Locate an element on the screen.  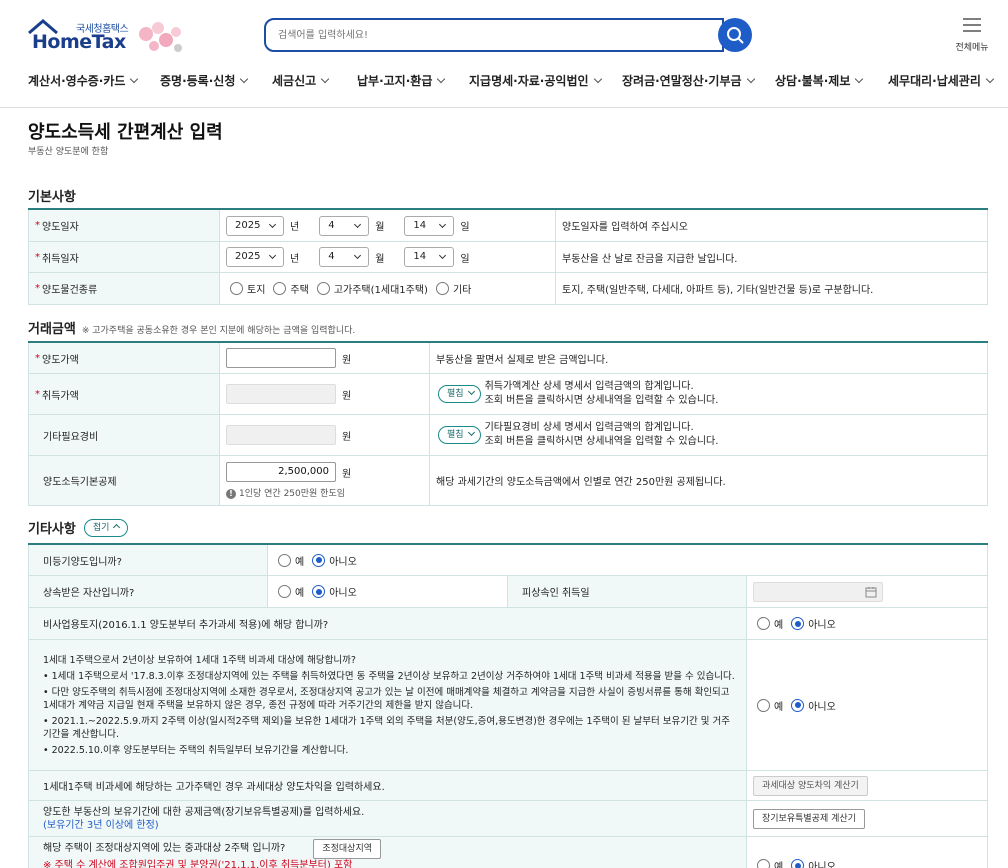
question-title: 해당 주택이 조정대상지역에 있는 중과대상 2주택 입니까? is located at coordinates (164, 848).